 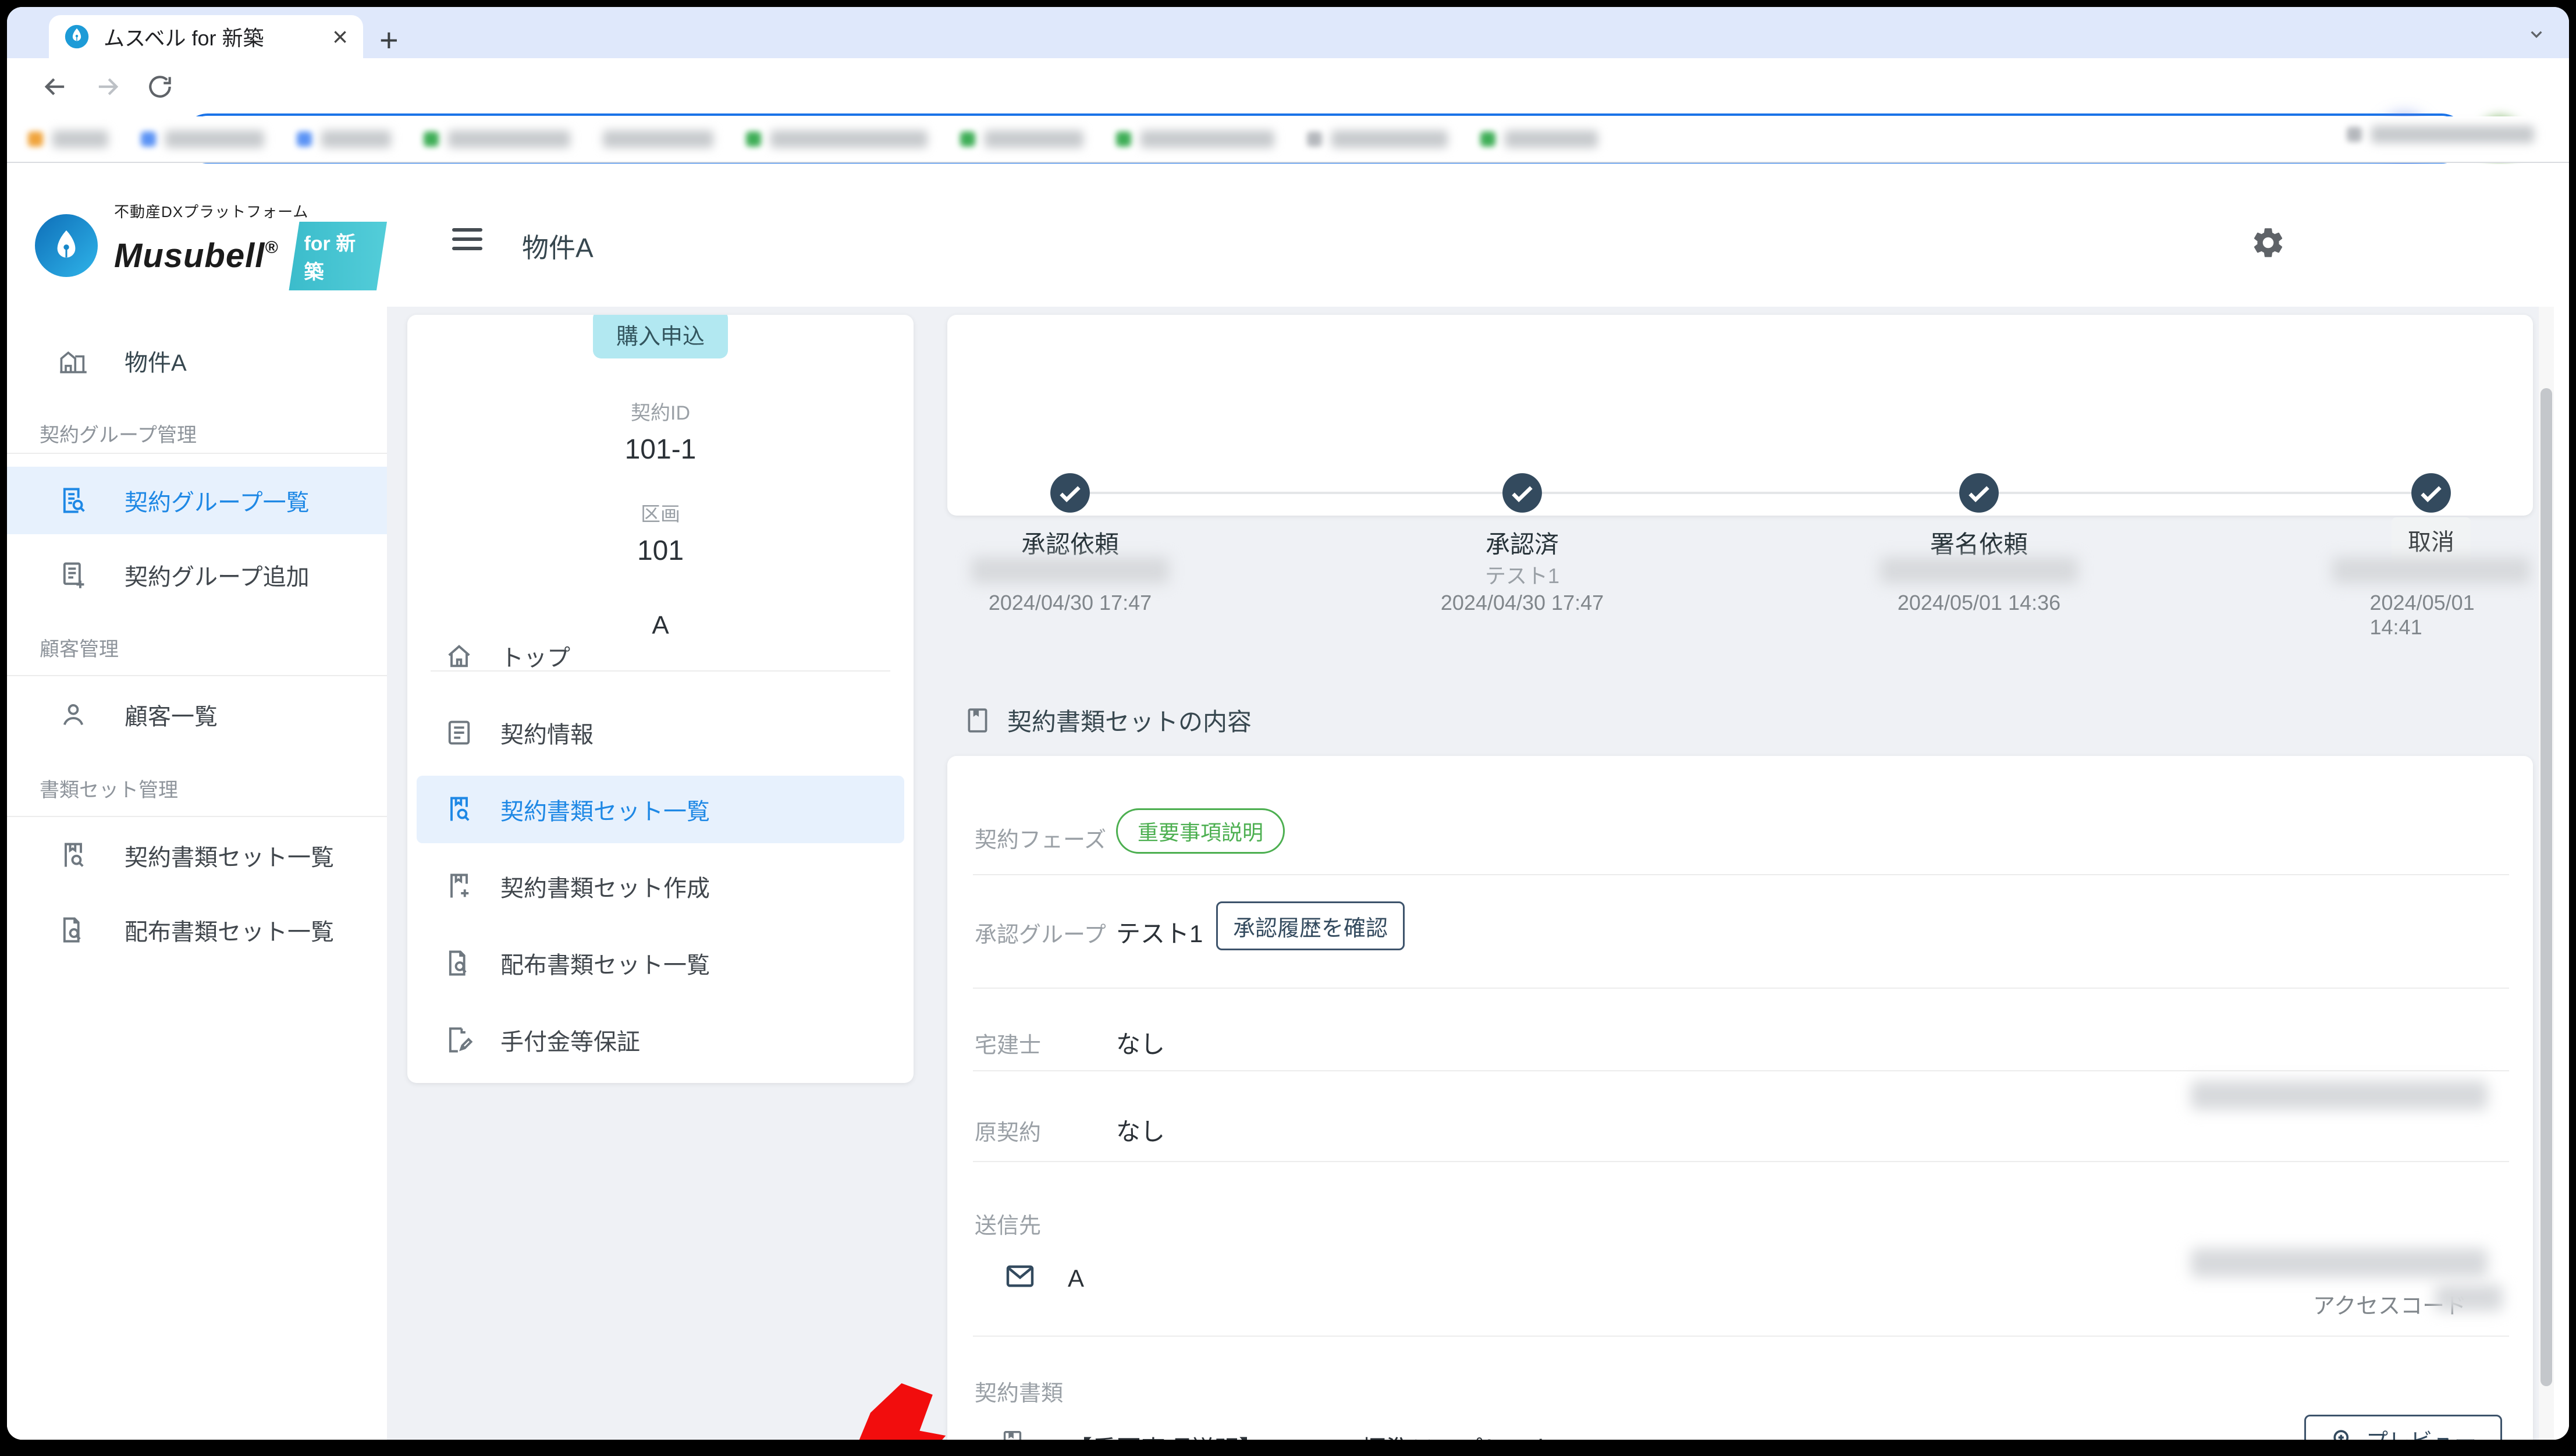 What do you see at coordinates (459, 963) in the screenshot?
I see `document-search-icon` at bounding box center [459, 963].